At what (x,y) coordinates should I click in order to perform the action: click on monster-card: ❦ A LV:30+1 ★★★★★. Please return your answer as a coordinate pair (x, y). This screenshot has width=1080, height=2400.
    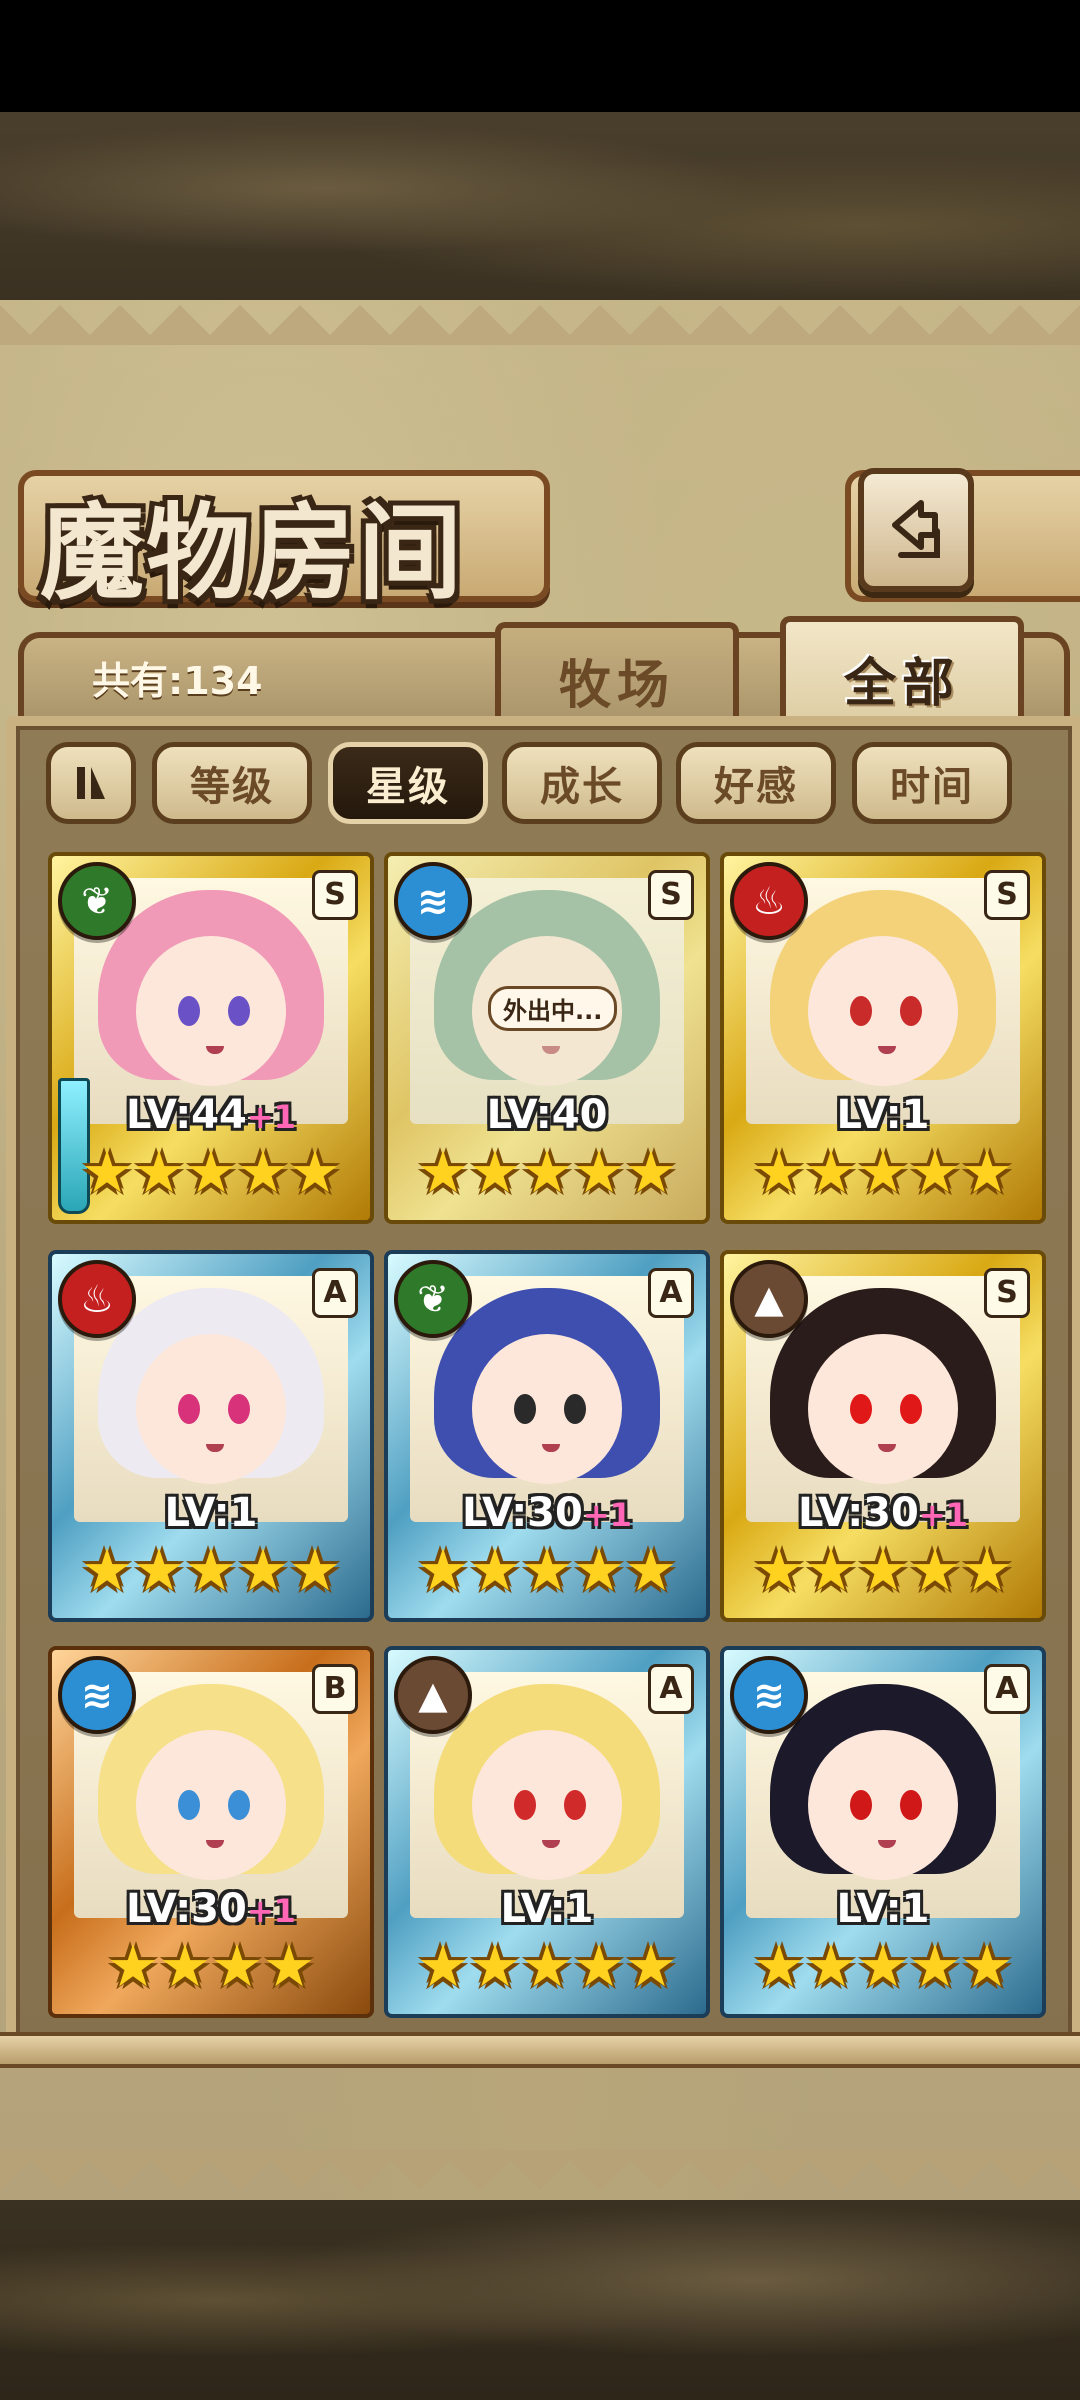
    Looking at the image, I should click on (547, 1436).